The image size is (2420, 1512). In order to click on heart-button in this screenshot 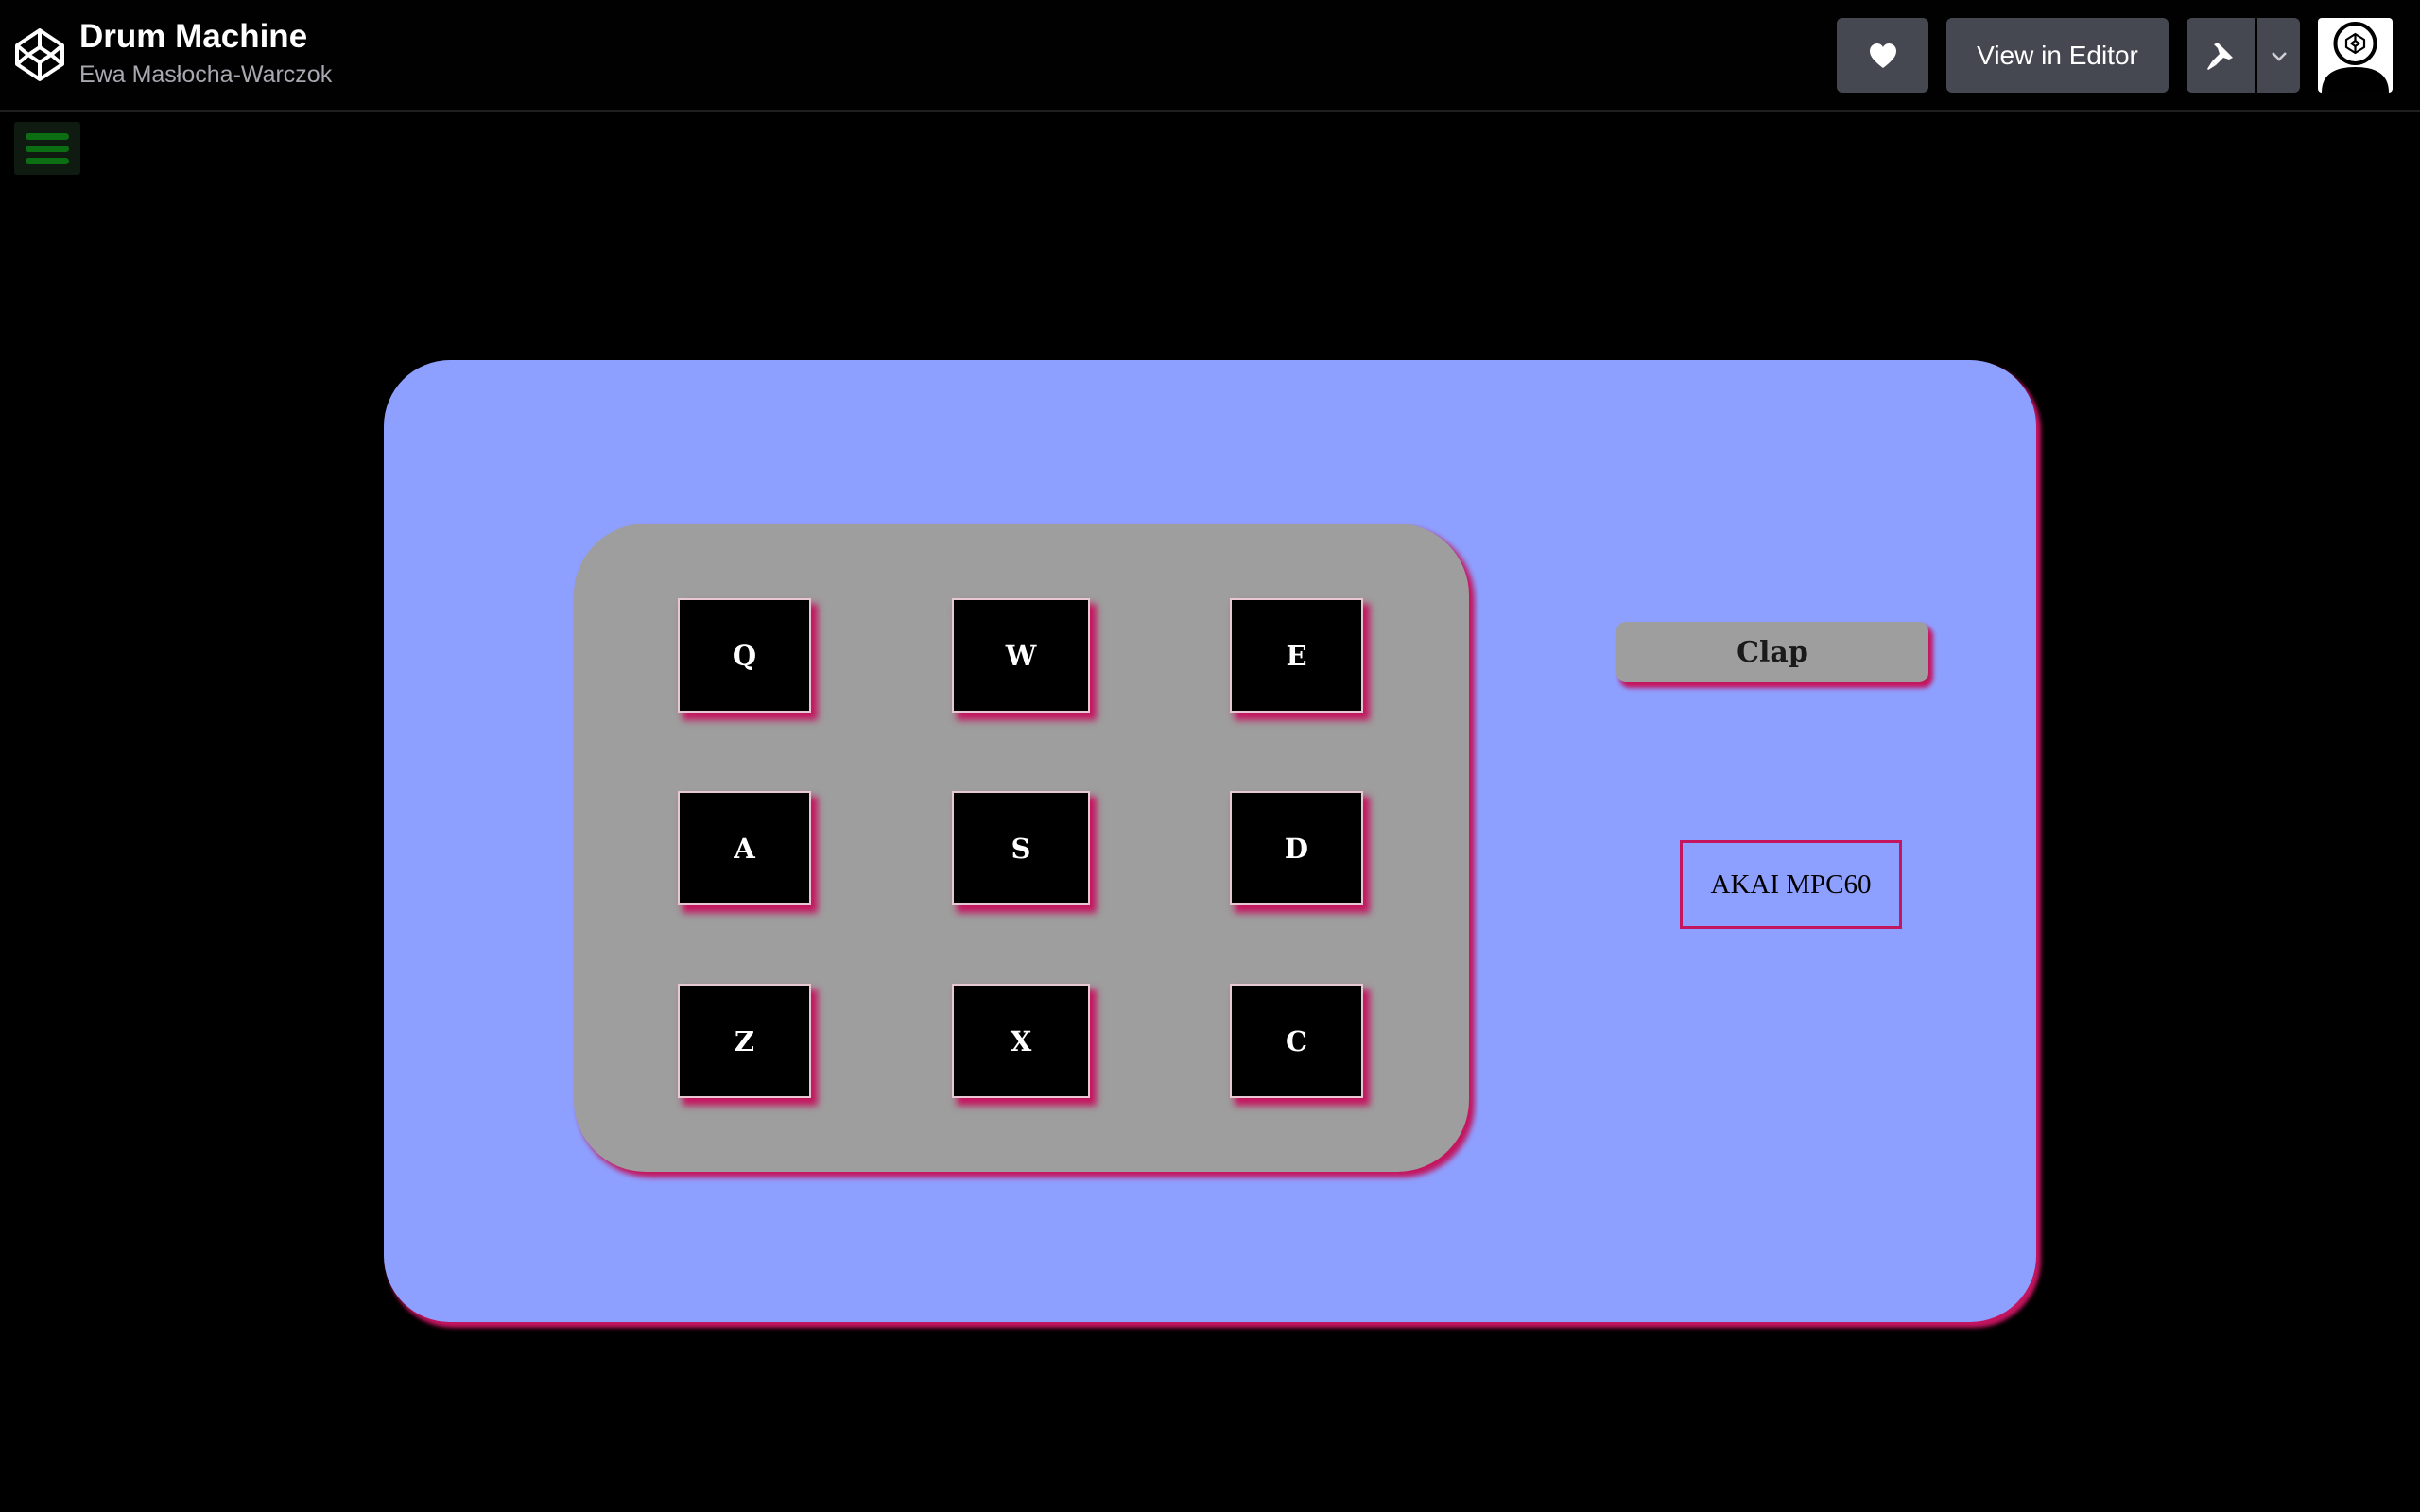, I will do `click(1882, 55)`.